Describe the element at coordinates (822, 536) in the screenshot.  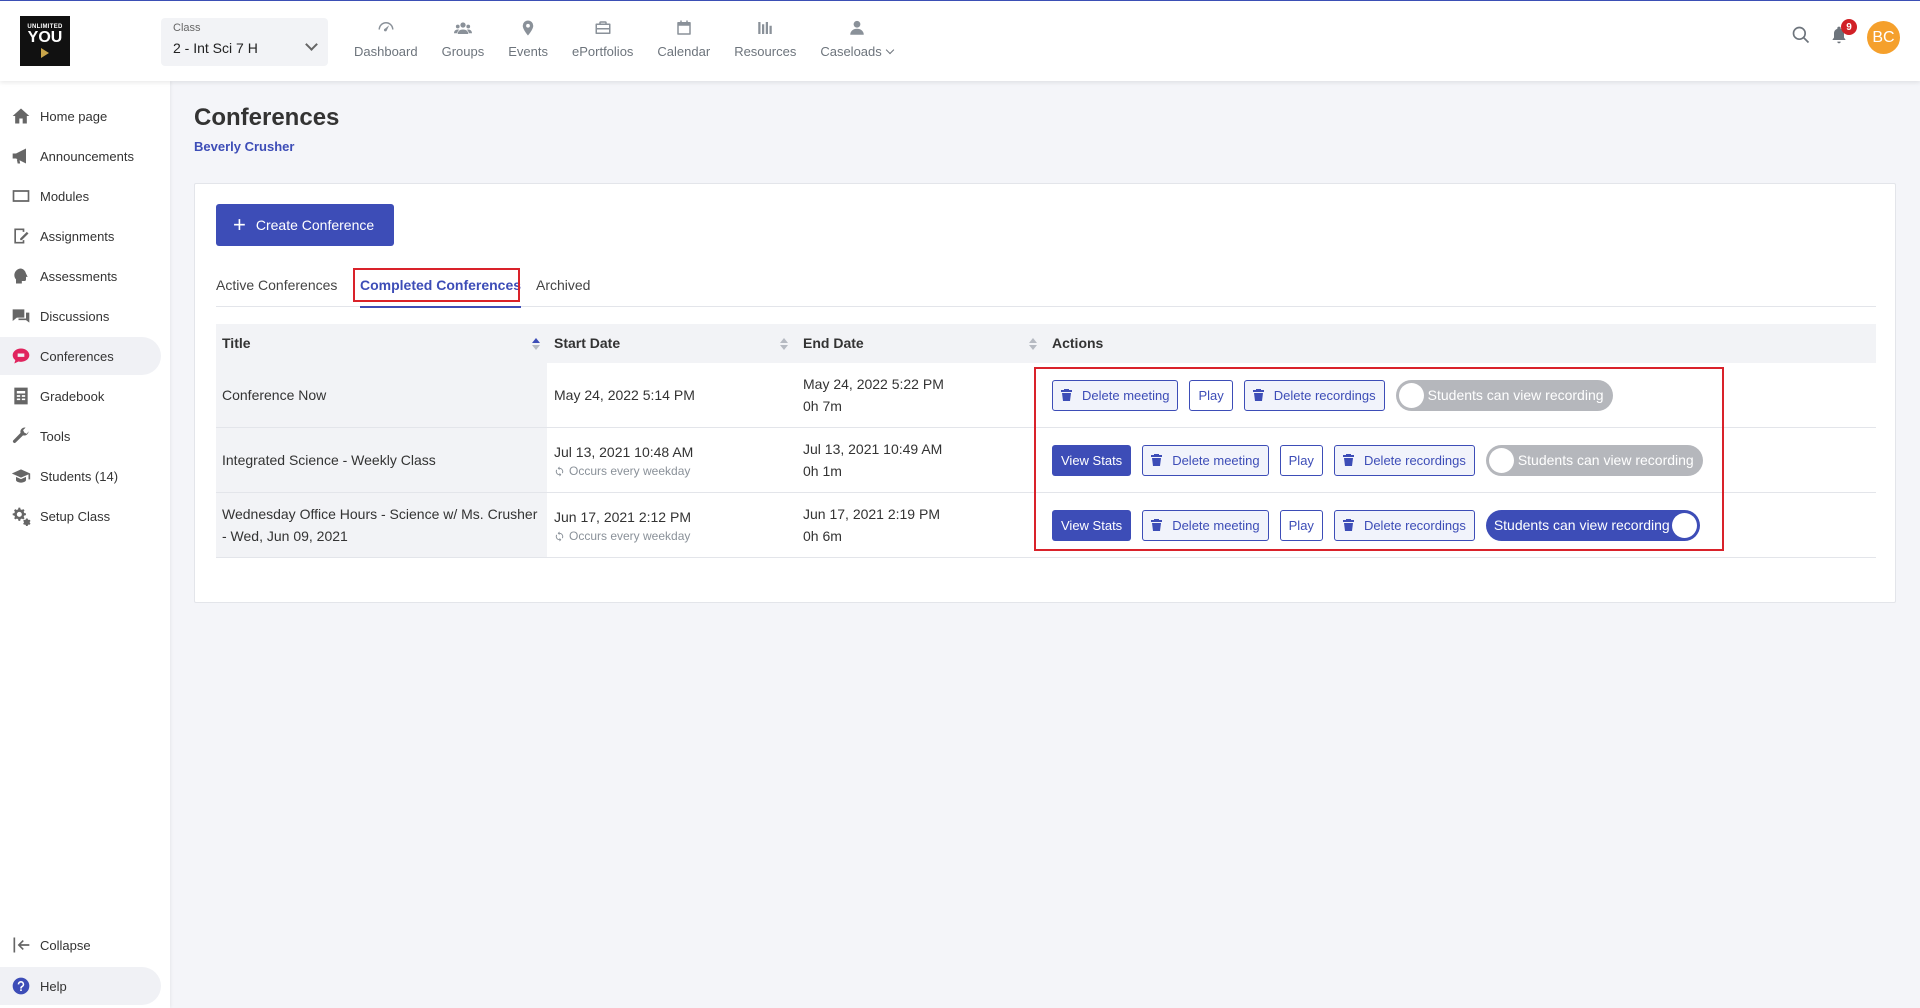
I see `duration: 0h 6m` at that location.